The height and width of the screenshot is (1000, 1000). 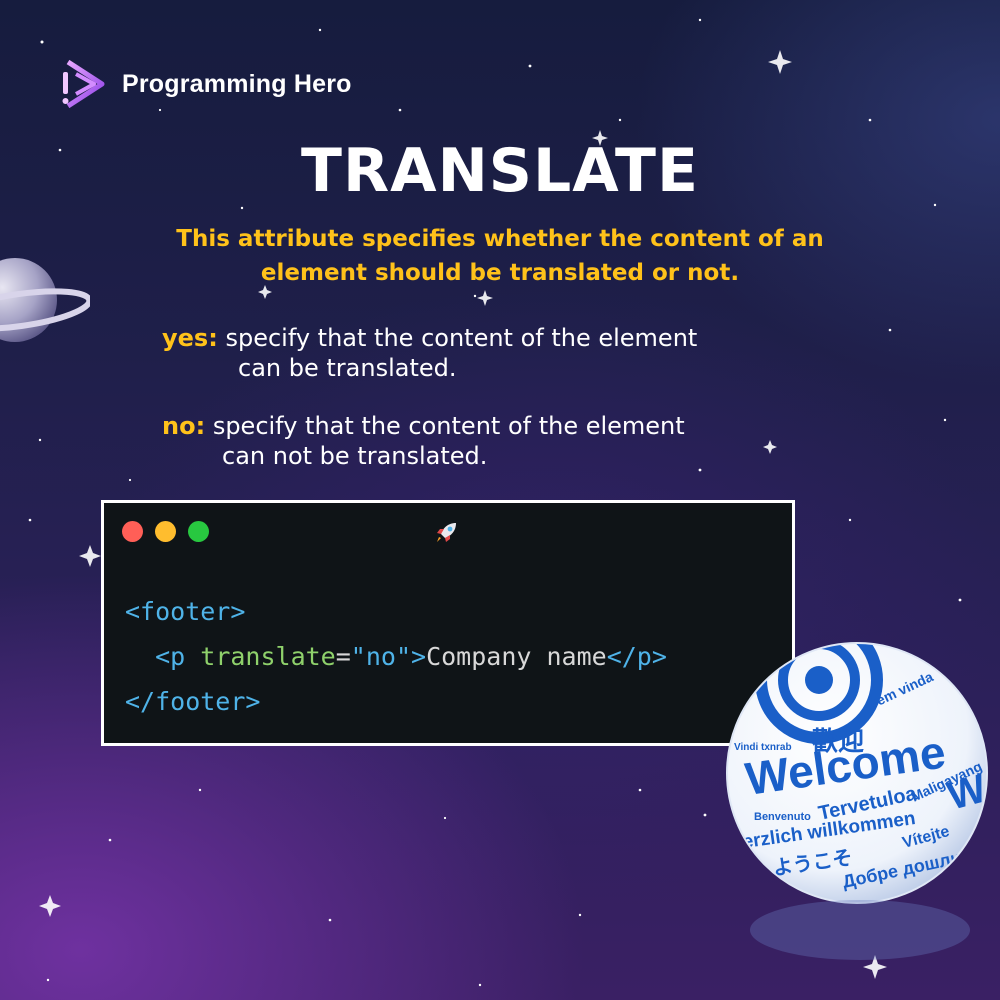 I want to click on planet-decoration, so click(x=45, y=300).